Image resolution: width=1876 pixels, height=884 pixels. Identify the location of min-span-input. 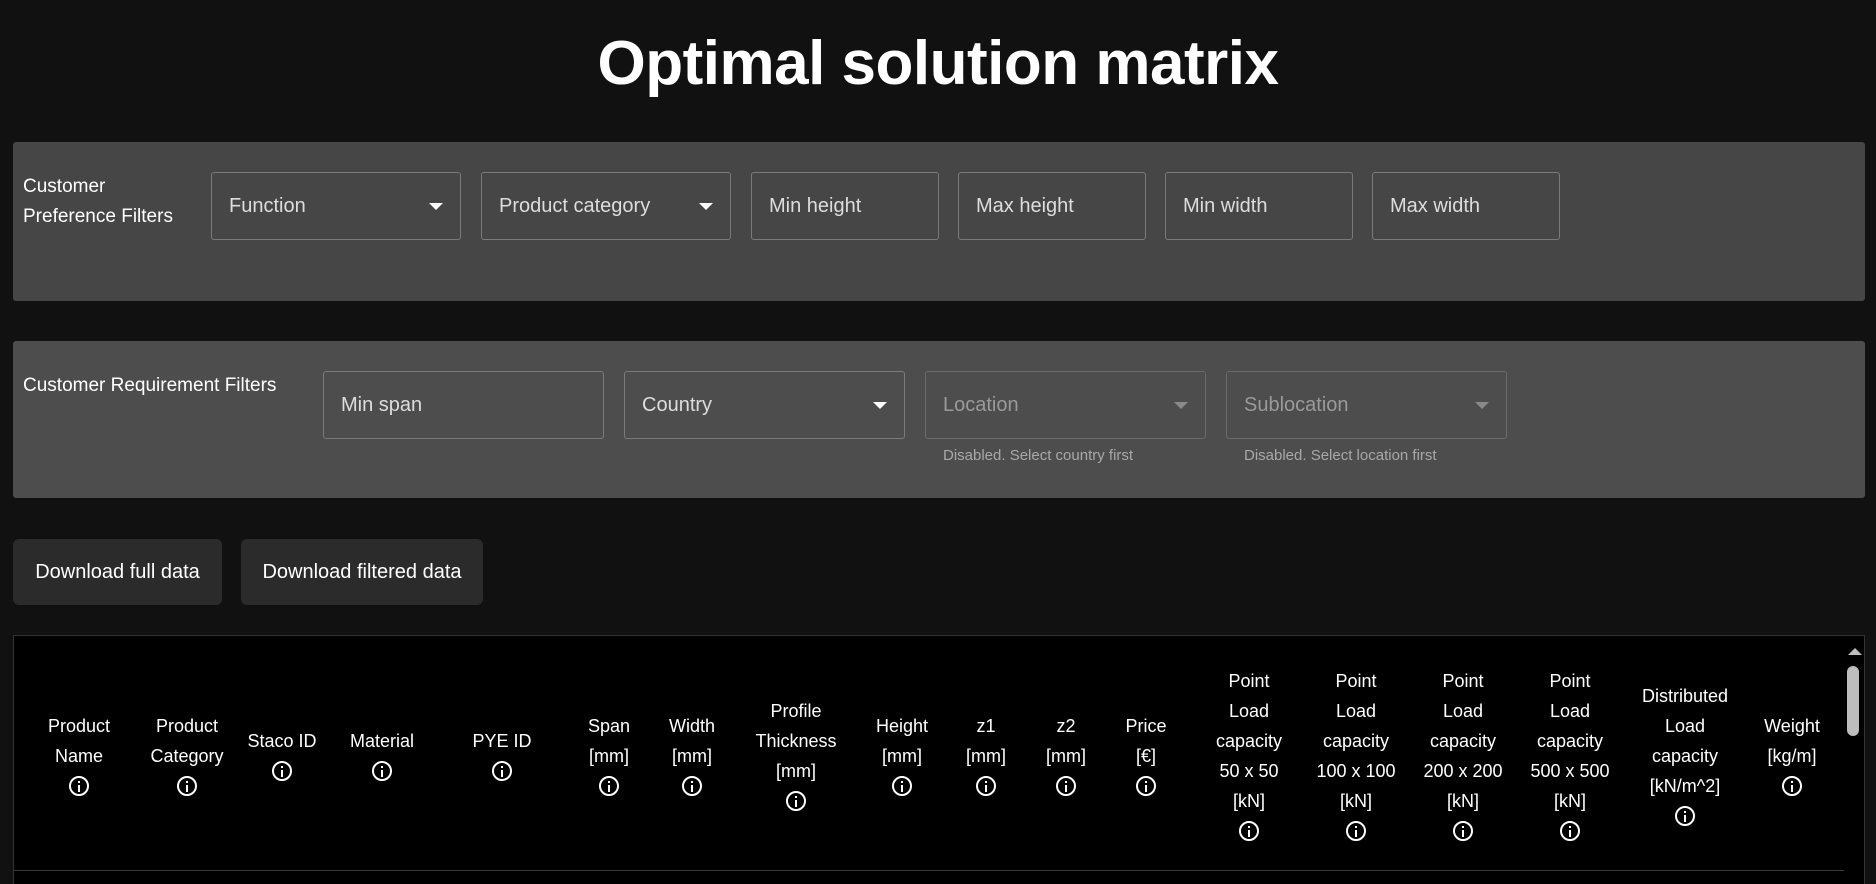
(463, 405).